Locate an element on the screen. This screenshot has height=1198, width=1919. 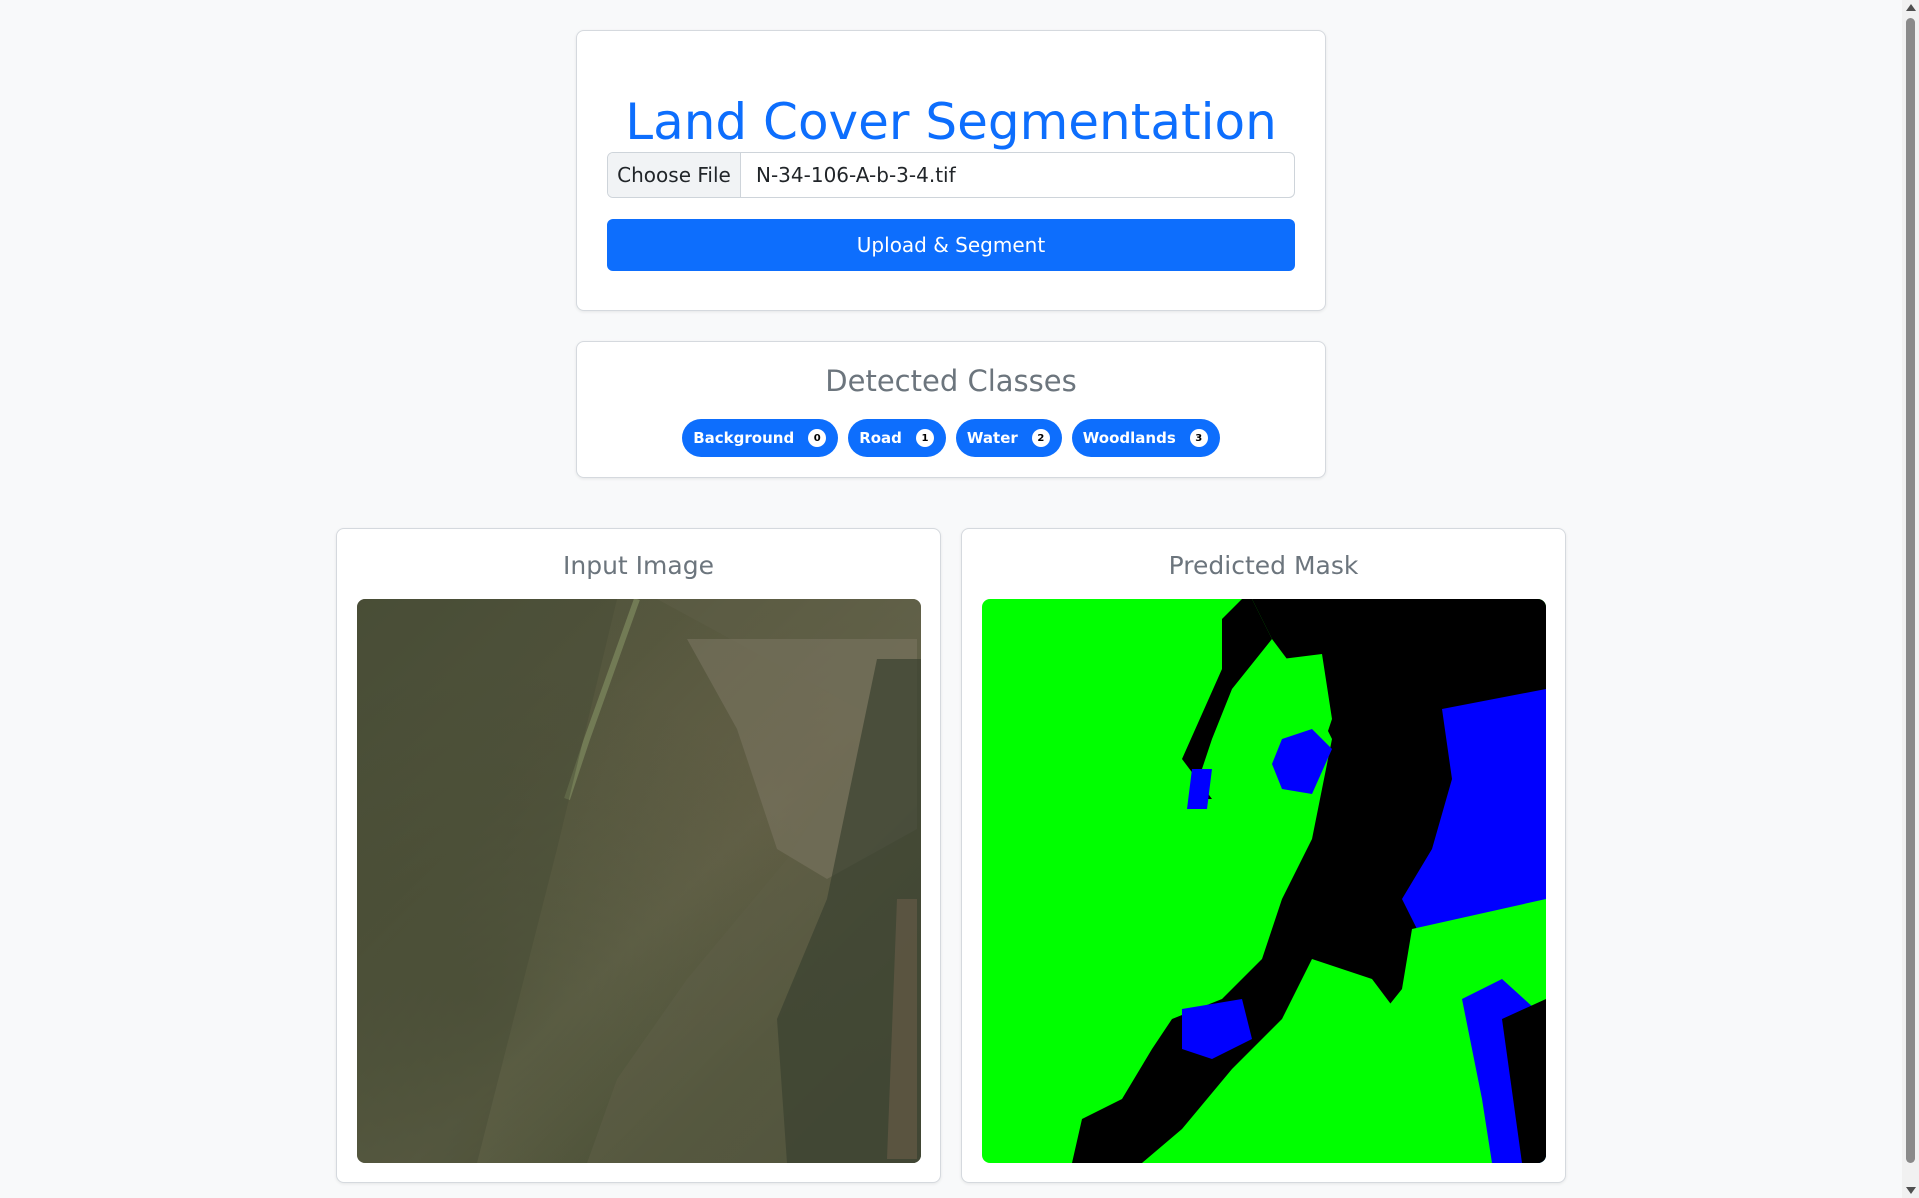
class-chip-count: 3 is located at coordinates (1198, 438).